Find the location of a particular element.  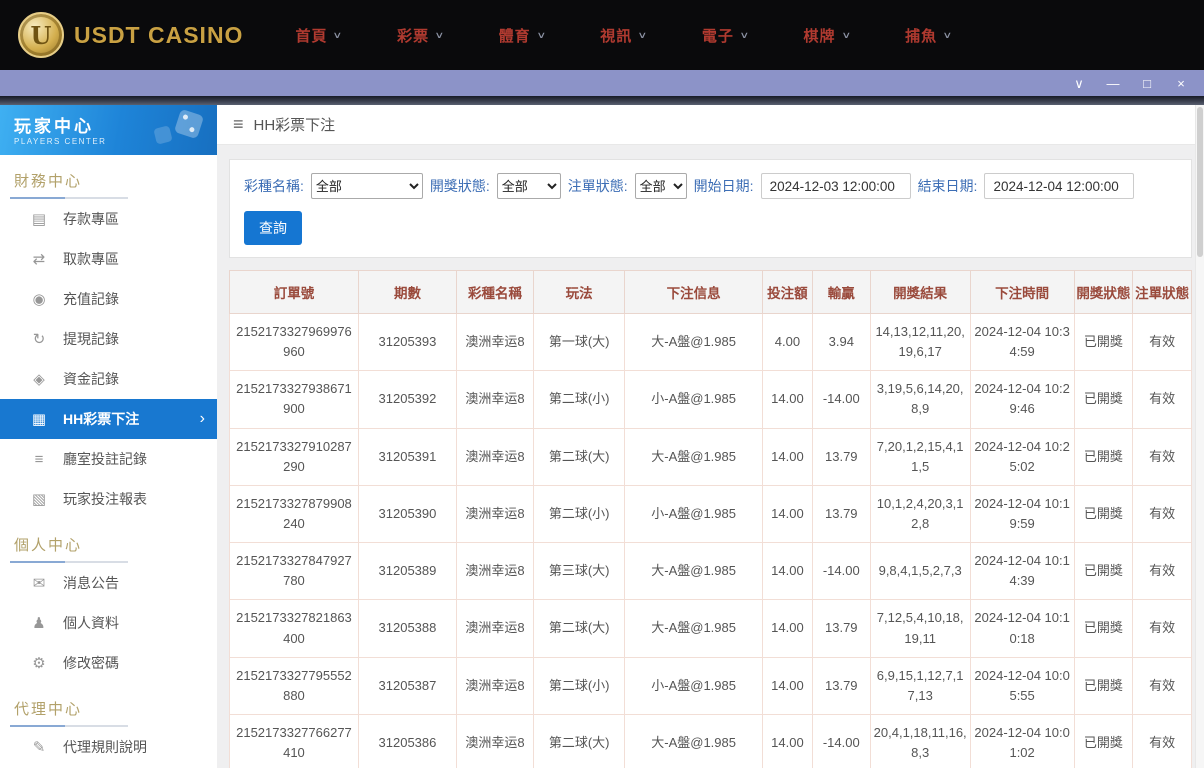

logo-icon: U is located at coordinates (41, 35).